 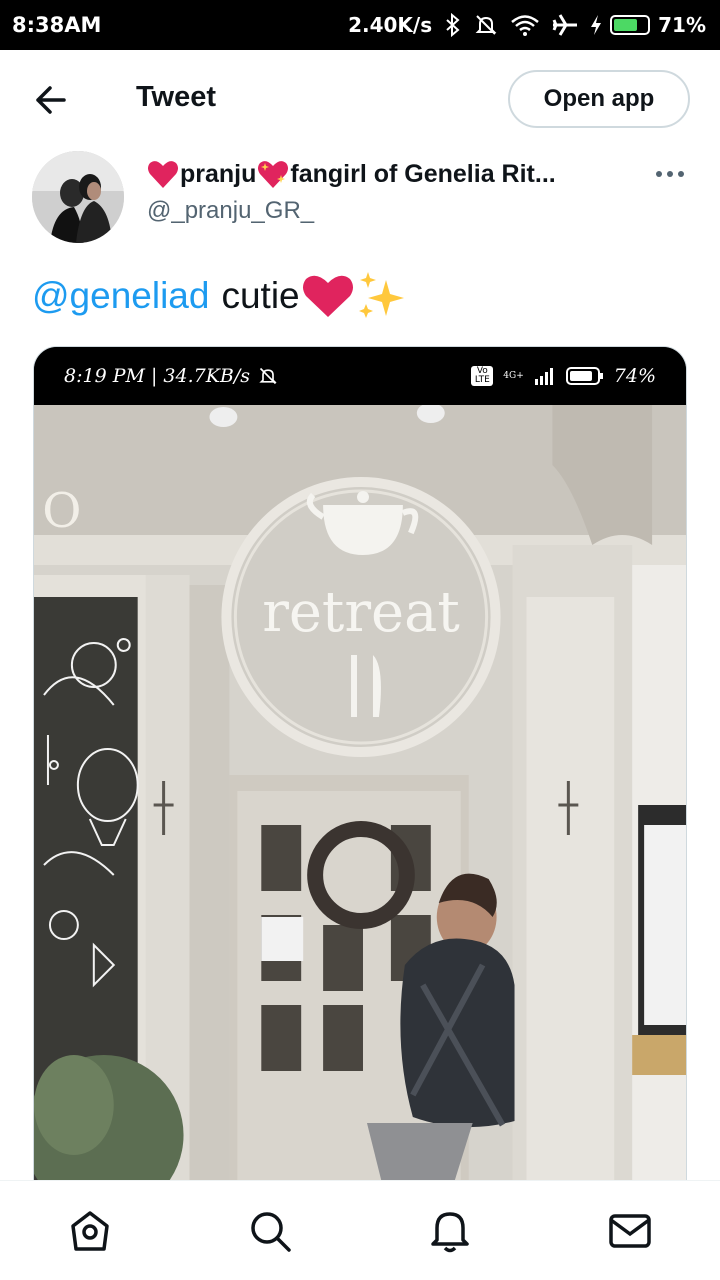 I want to click on tweet-text: @geneliad cutie, so click(x=220, y=296).